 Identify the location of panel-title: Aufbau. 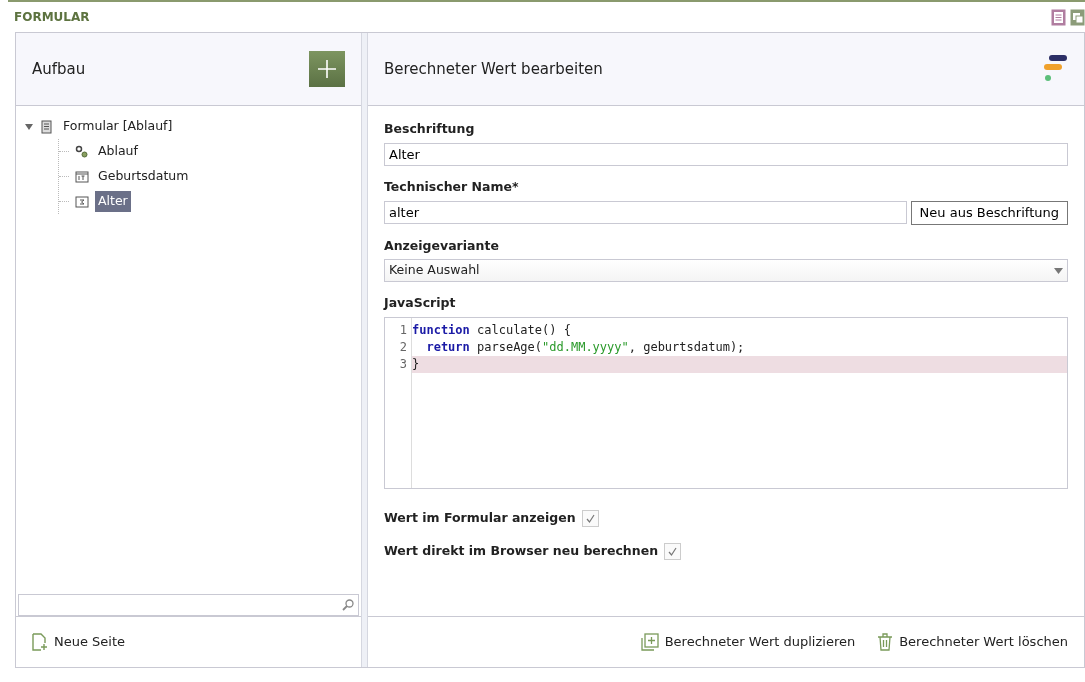
(59, 69).